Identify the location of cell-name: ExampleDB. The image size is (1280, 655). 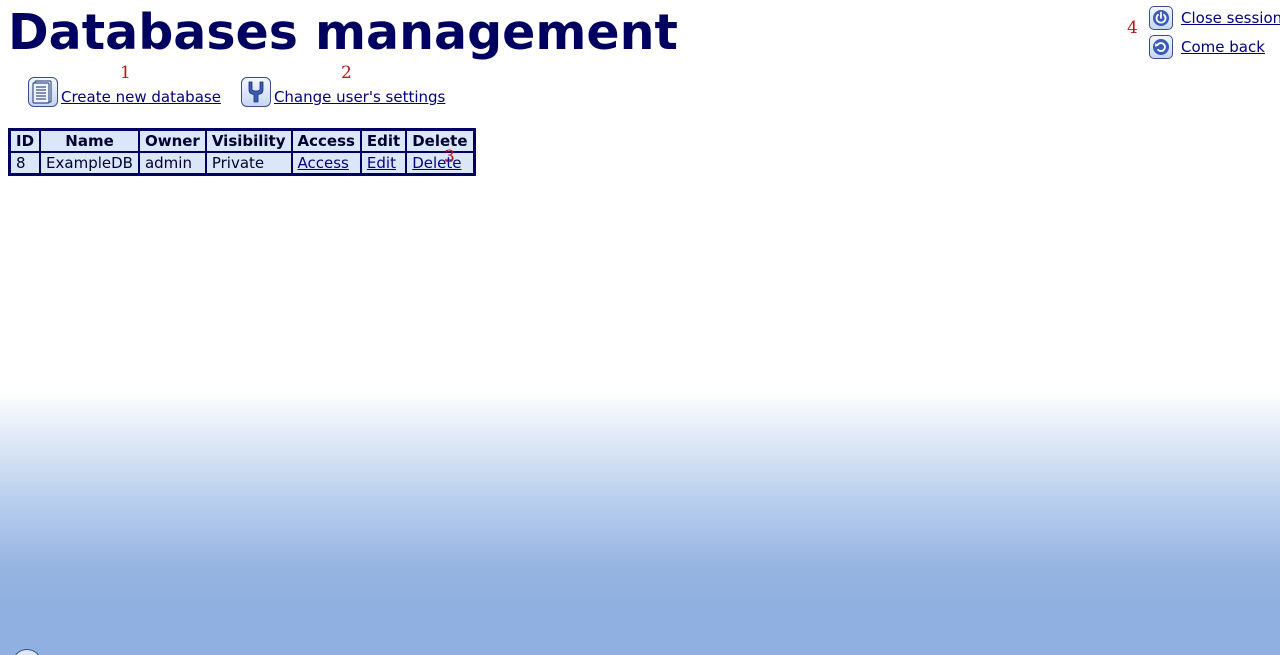
(89, 163).